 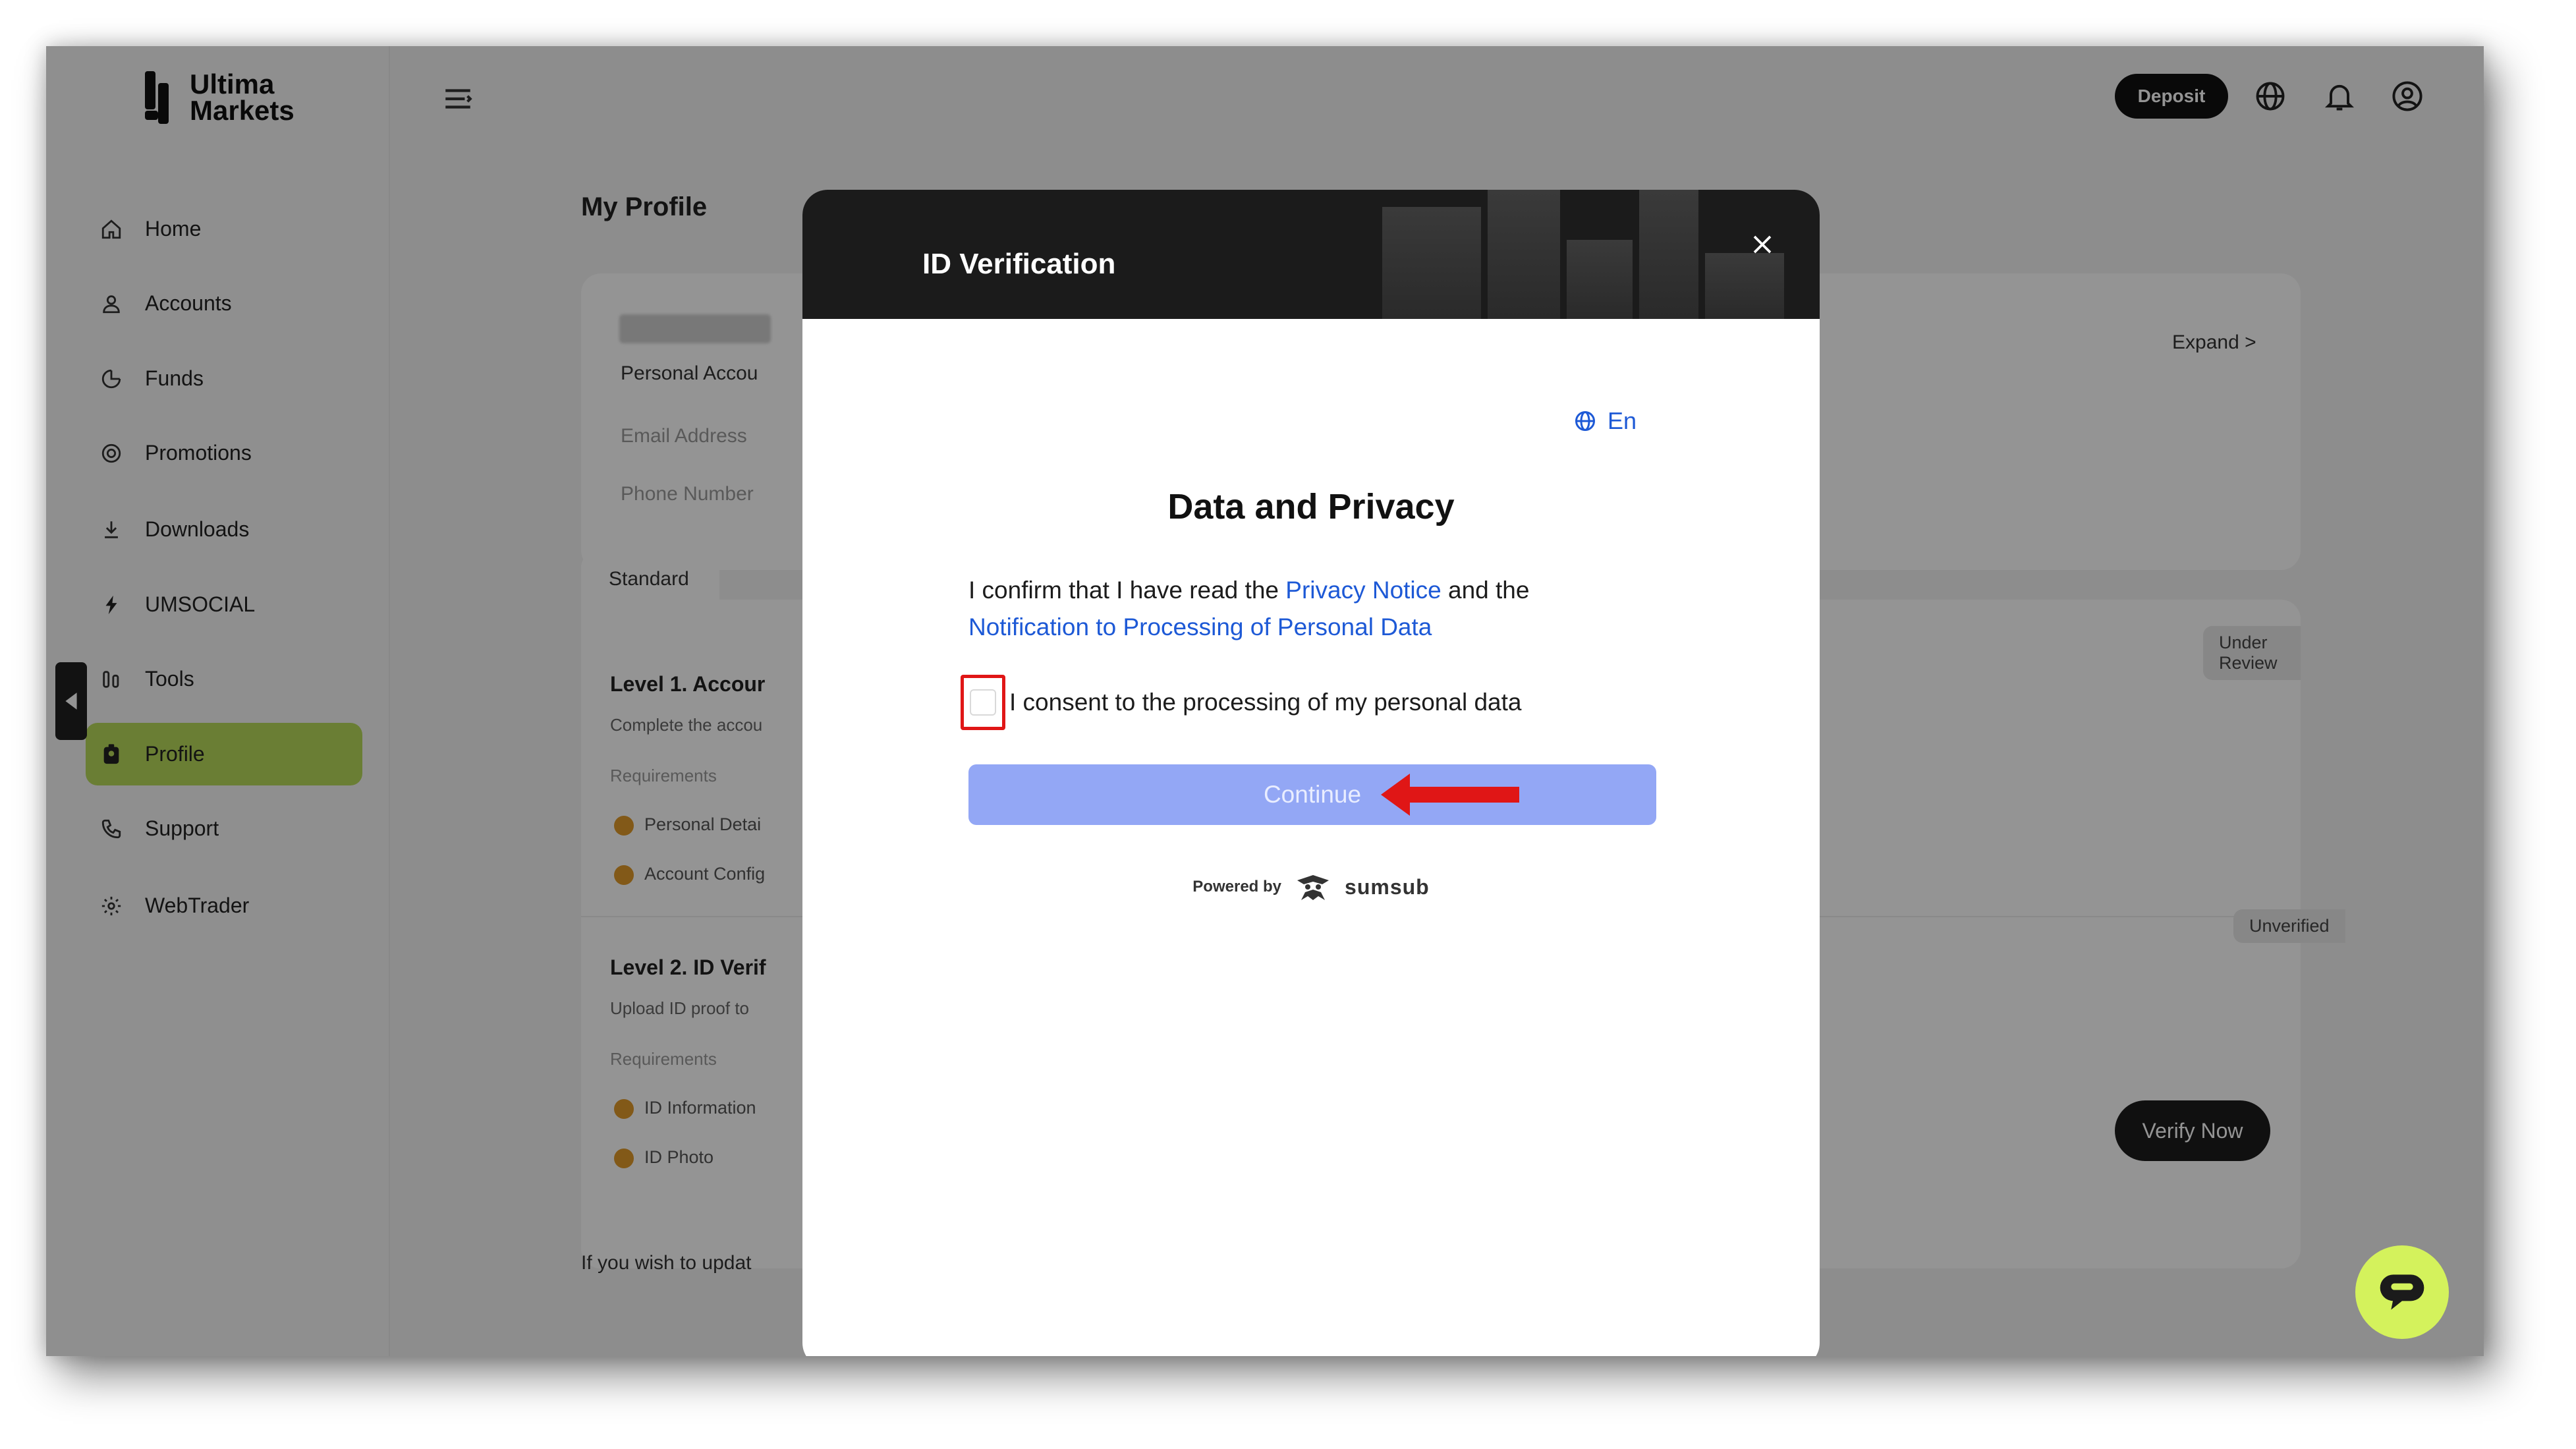 I want to click on close-button, so click(x=1762, y=245).